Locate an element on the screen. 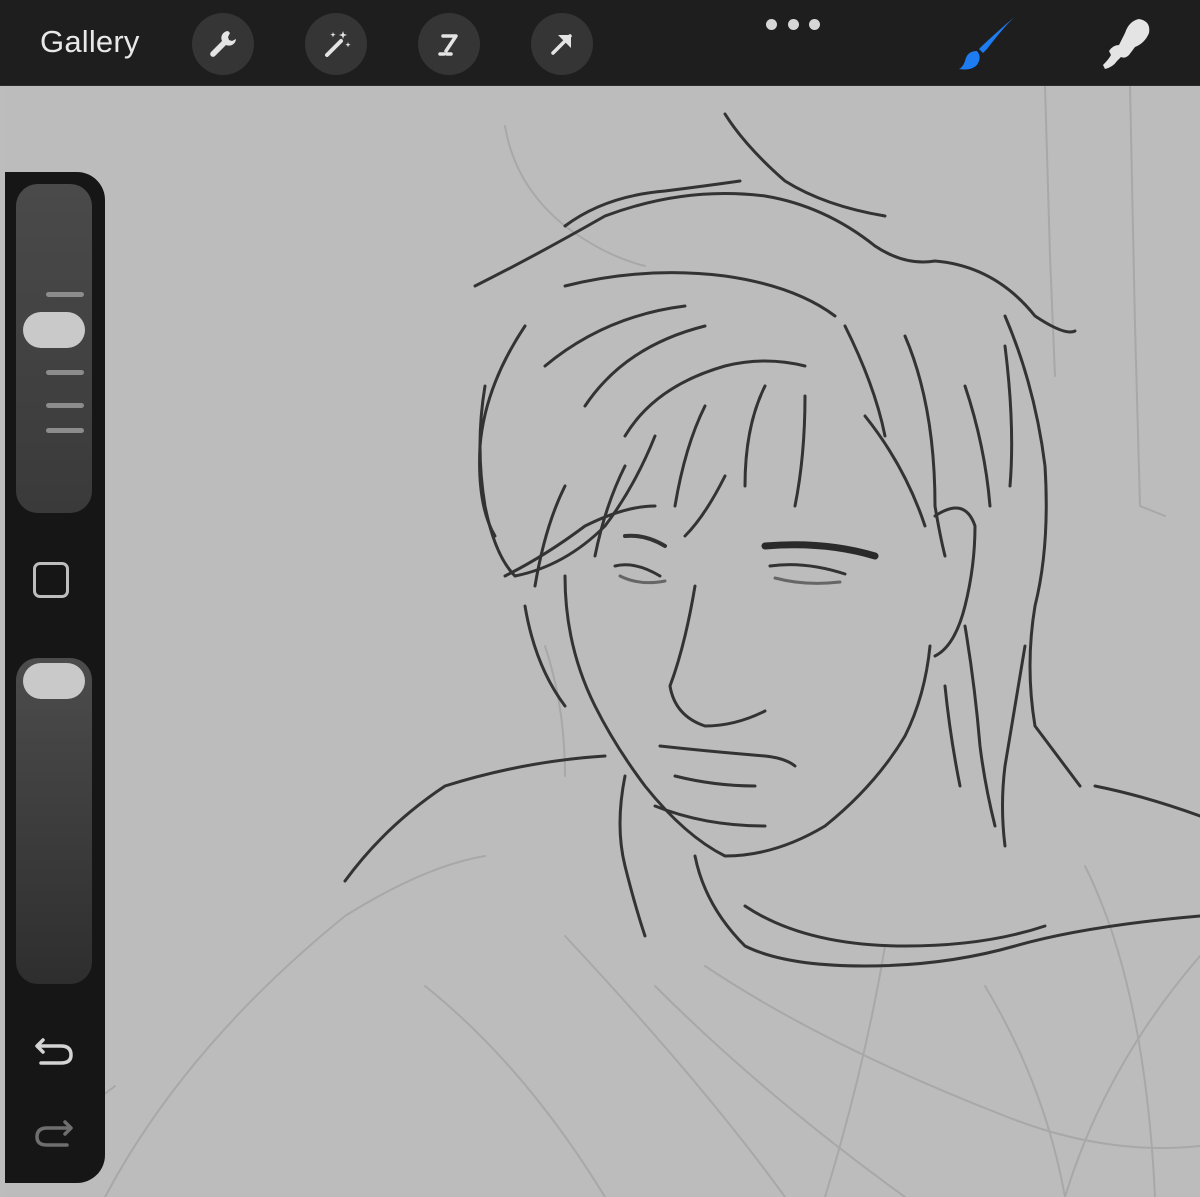  brush-sidebar is located at coordinates (55, 677).